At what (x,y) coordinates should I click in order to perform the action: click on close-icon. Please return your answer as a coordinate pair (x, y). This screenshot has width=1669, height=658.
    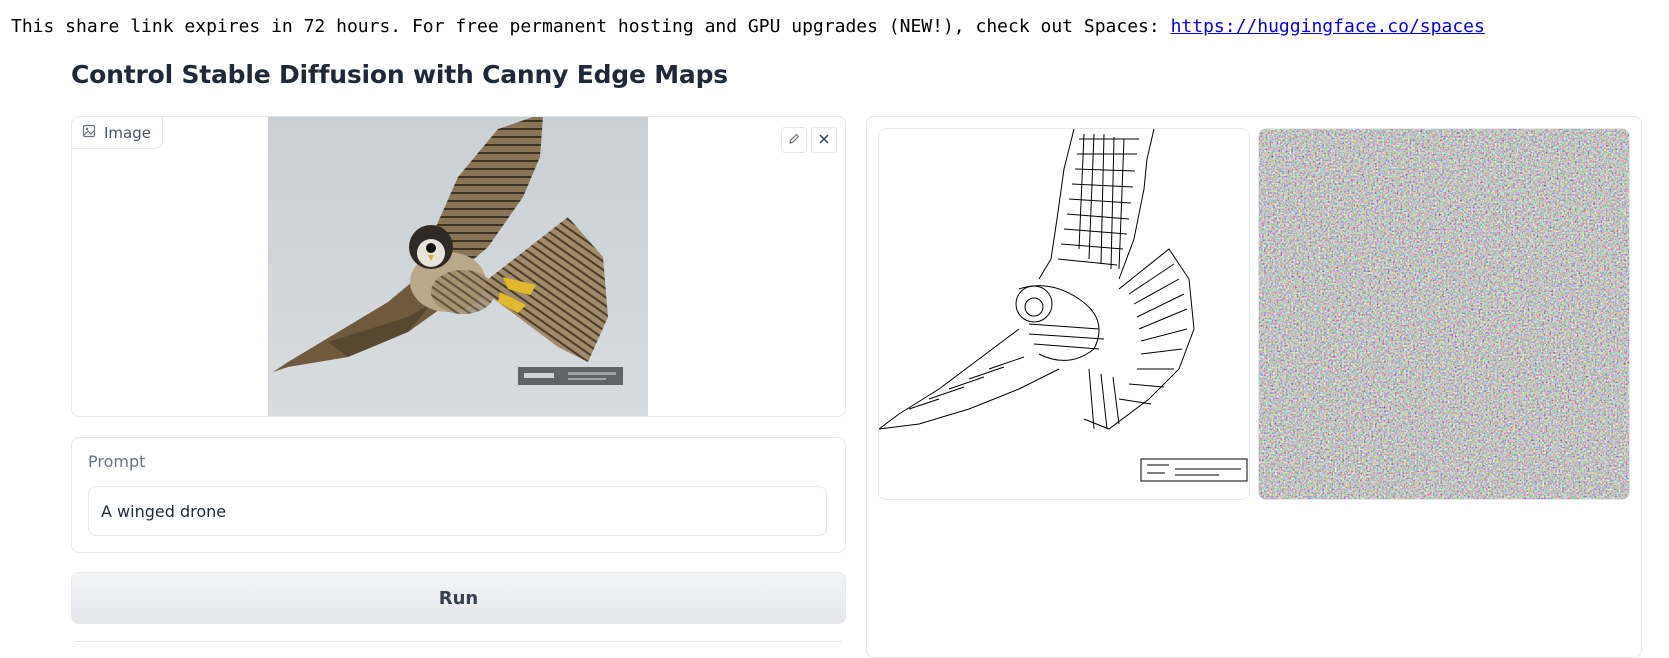
    Looking at the image, I should click on (824, 140).